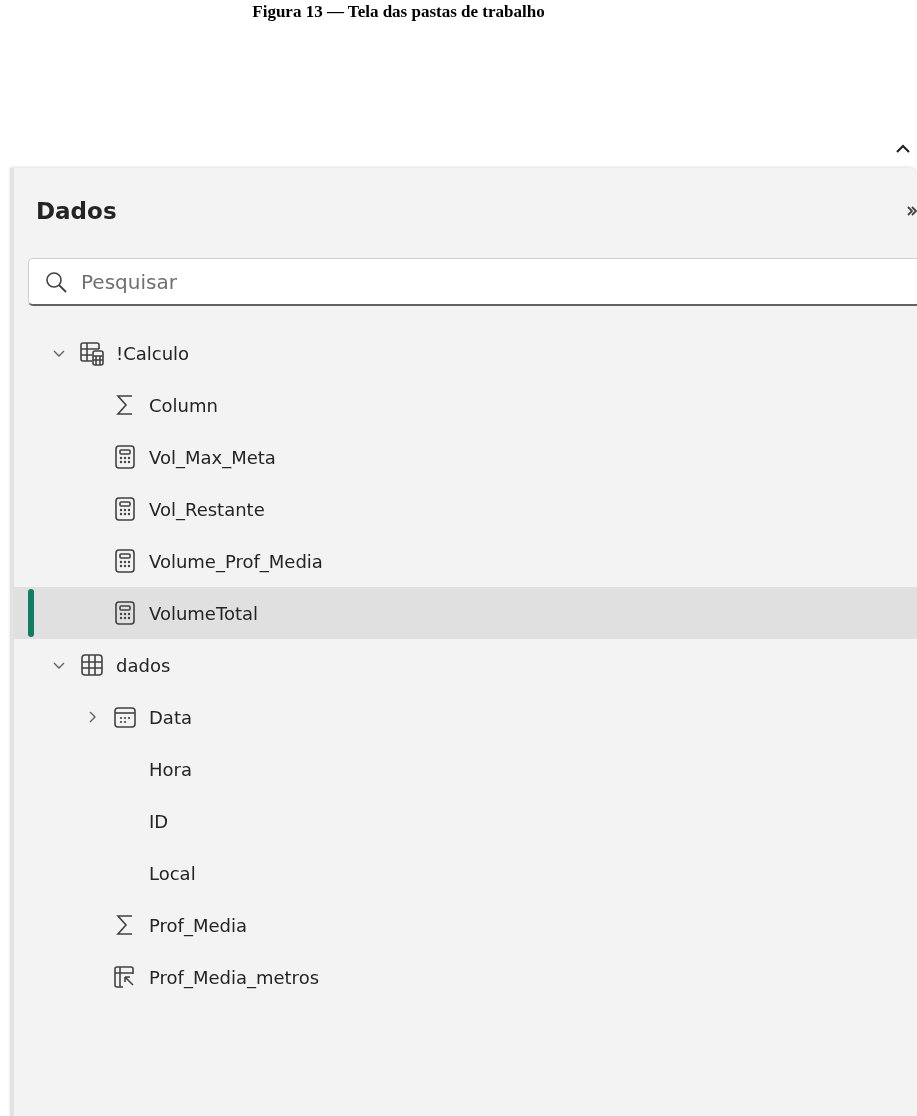  I want to click on tree-item: Hora, so click(465, 769).